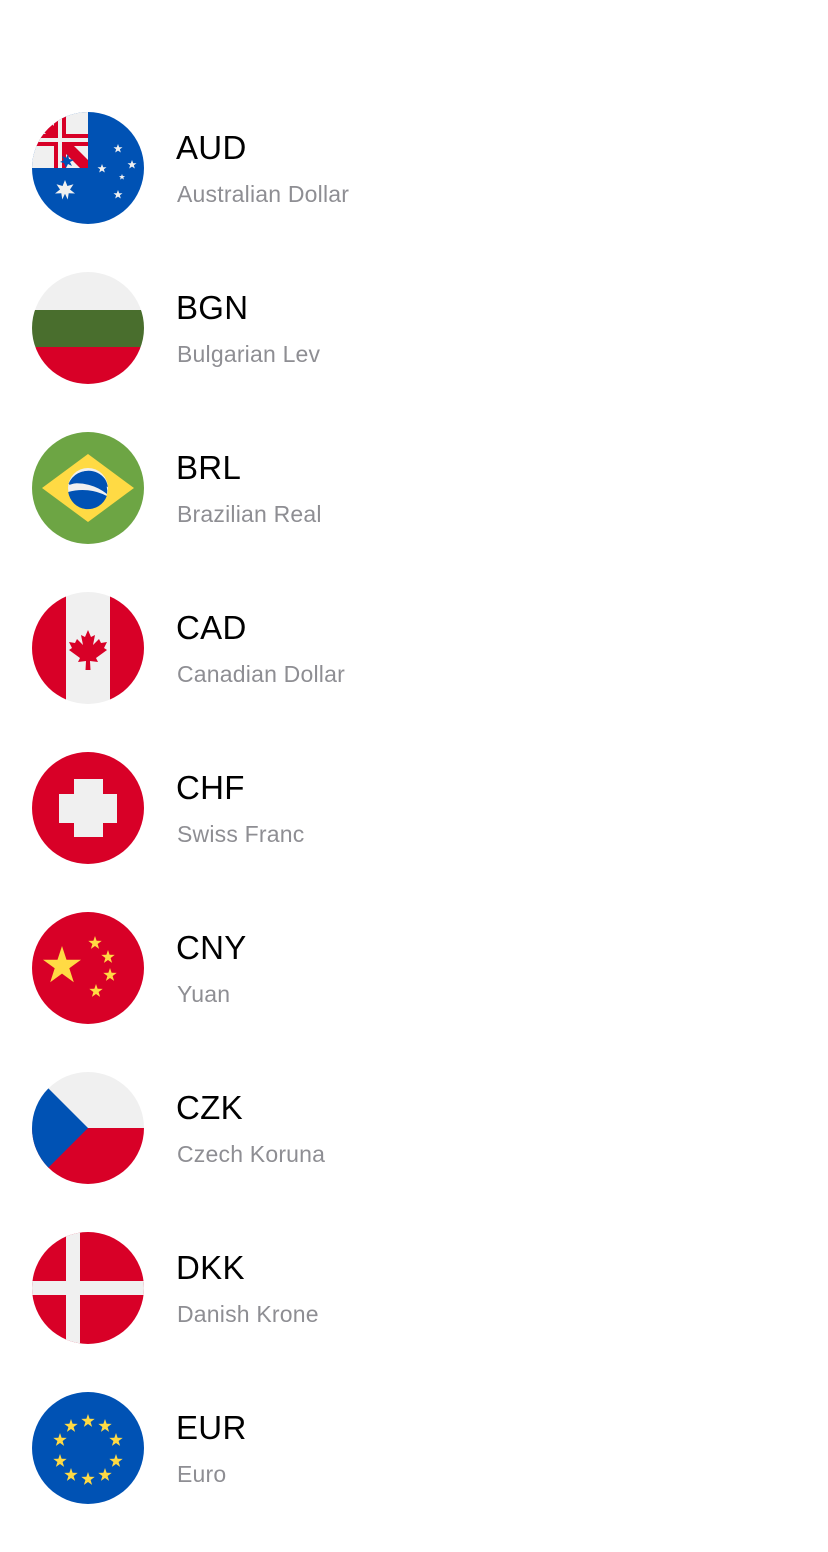 Image resolution: width=828 pixels, height=1552 pixels. What do you see at coordinates (88, 328) in the screenshot?
I see `bulgaria-flag-icon` at bounding box center [88, 328].